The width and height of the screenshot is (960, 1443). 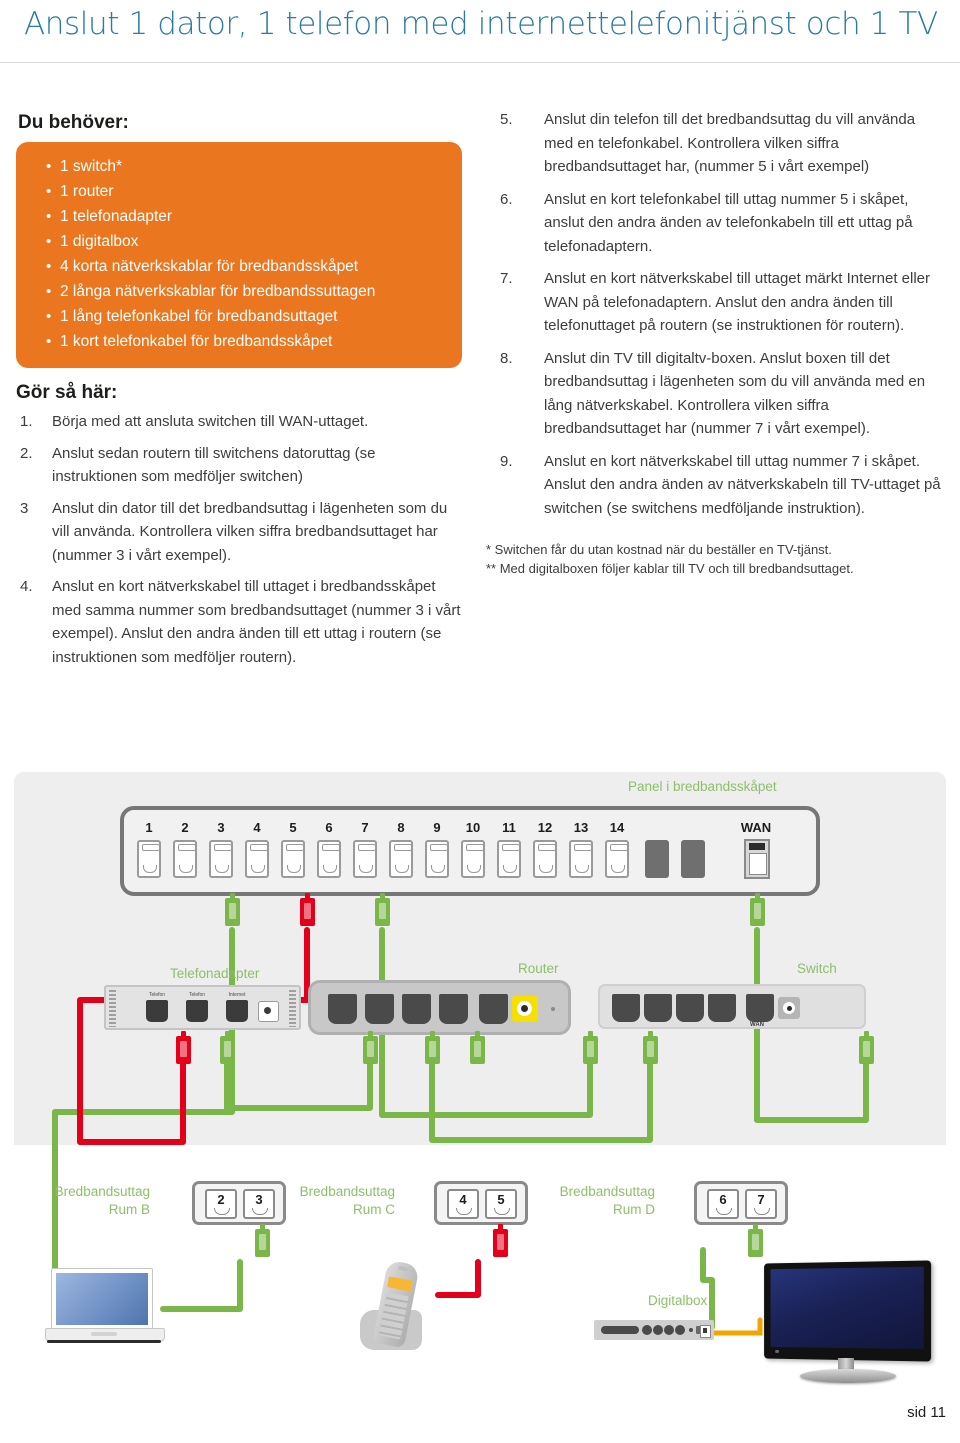 What do you see at coordinates (365, 827) in the screenshot?
I see `panel-port-number: 7` at bounding box center [365, 827].